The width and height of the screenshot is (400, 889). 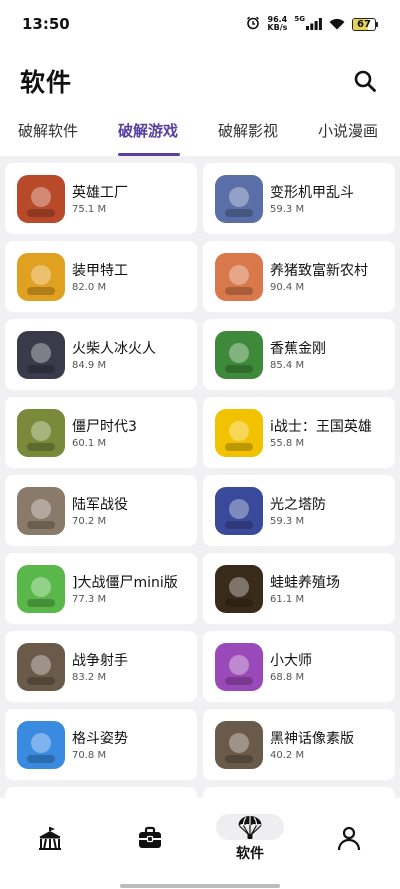 I want to click on app-info: 蛙蛙养殖场 61.1 M, so click(x=305, y=588).